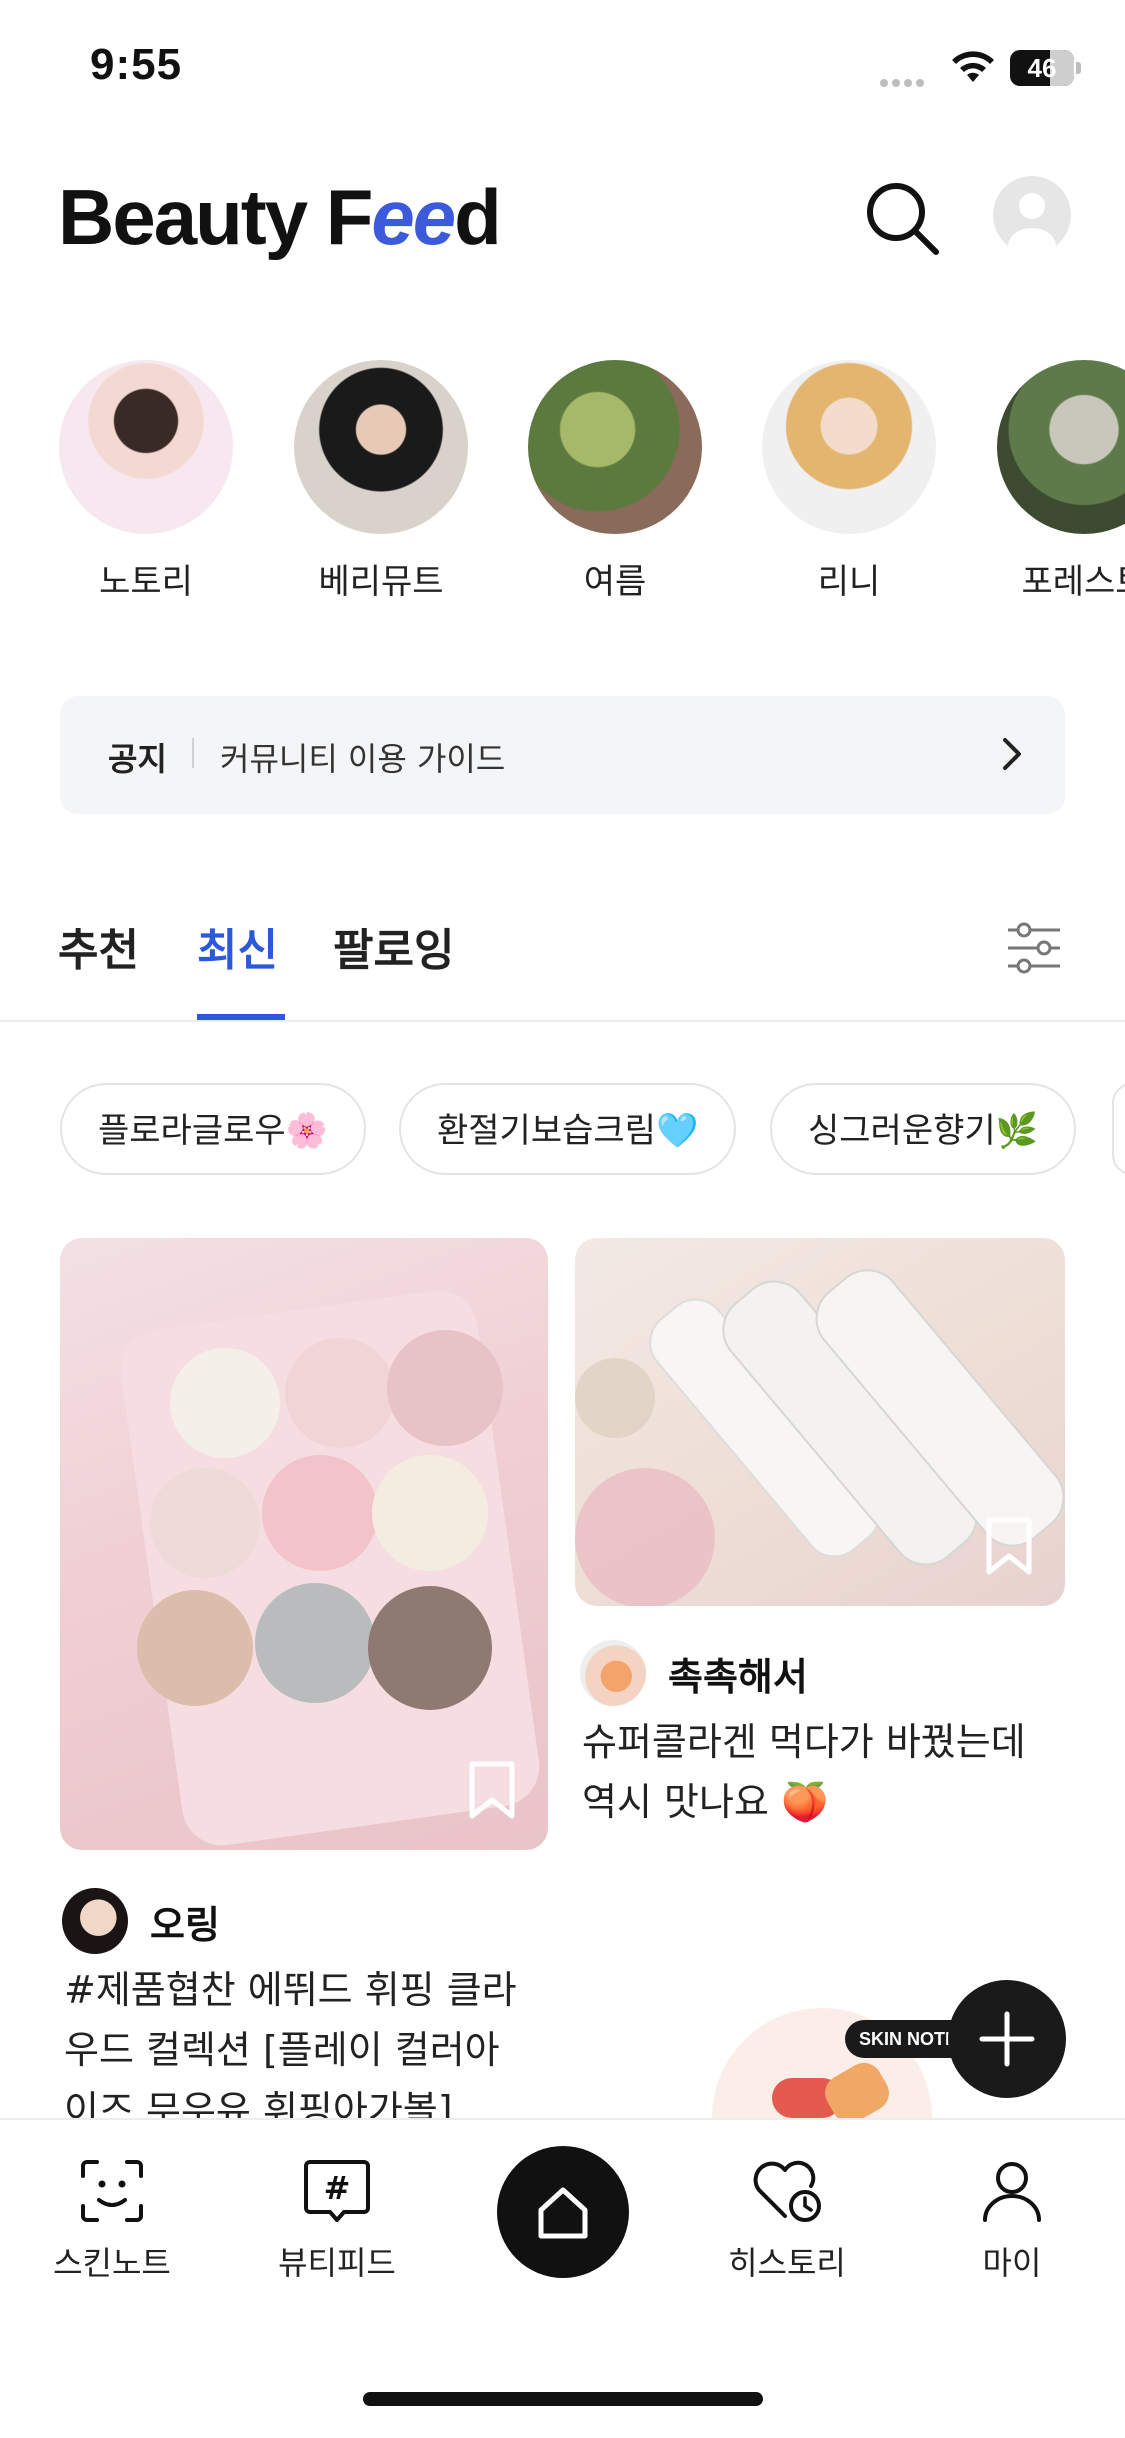  I want to click on heart-history-icon, so click(787, 2191).